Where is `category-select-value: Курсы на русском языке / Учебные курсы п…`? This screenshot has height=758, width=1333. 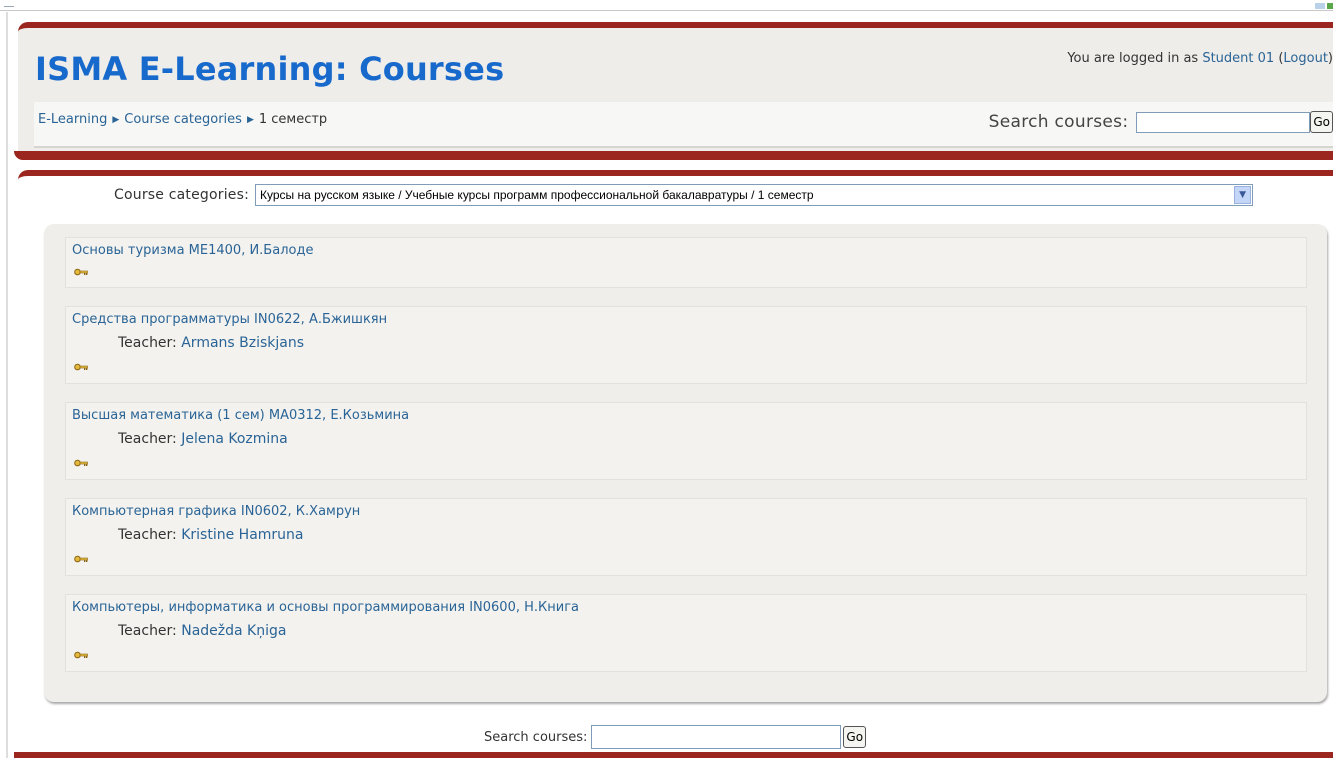
category-select-value: Курсы на русском языке / Учебные курсы п… is located at coordinates (537, 195).